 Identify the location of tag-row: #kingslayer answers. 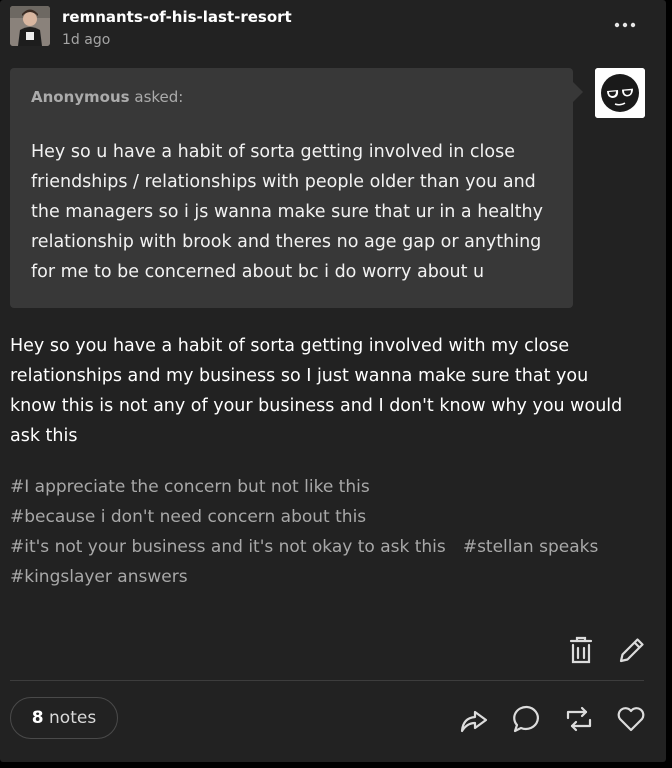
(330, 577).